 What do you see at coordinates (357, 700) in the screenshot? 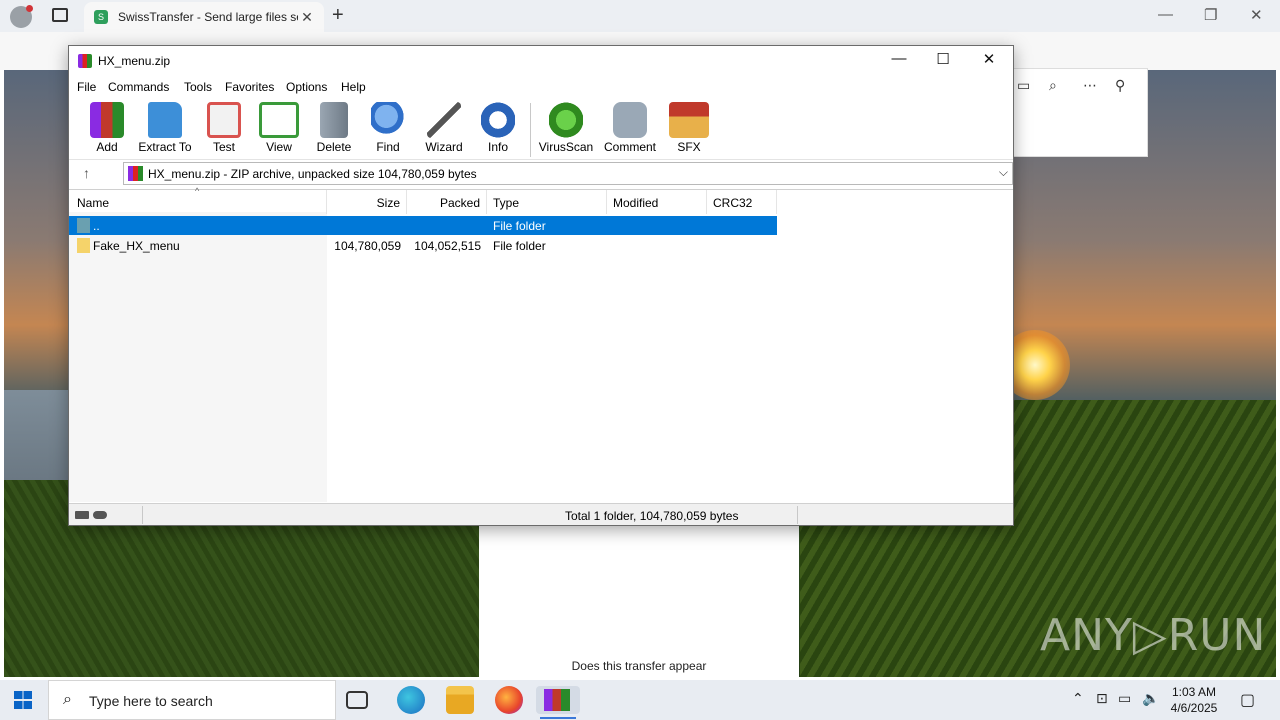
I see `task-view-icon` at bounding box center [357, 700].